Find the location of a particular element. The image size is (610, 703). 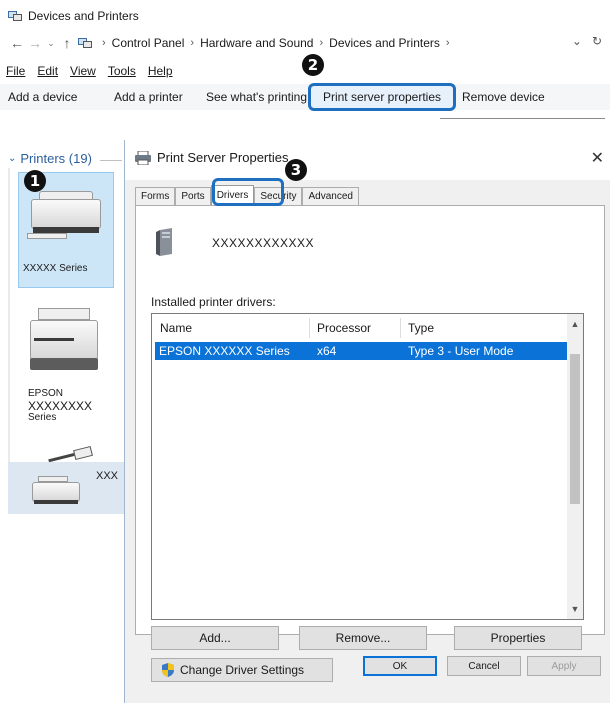

printer-tile: EPSON XXXXXXXX Series is located at coordinates (66, 368).